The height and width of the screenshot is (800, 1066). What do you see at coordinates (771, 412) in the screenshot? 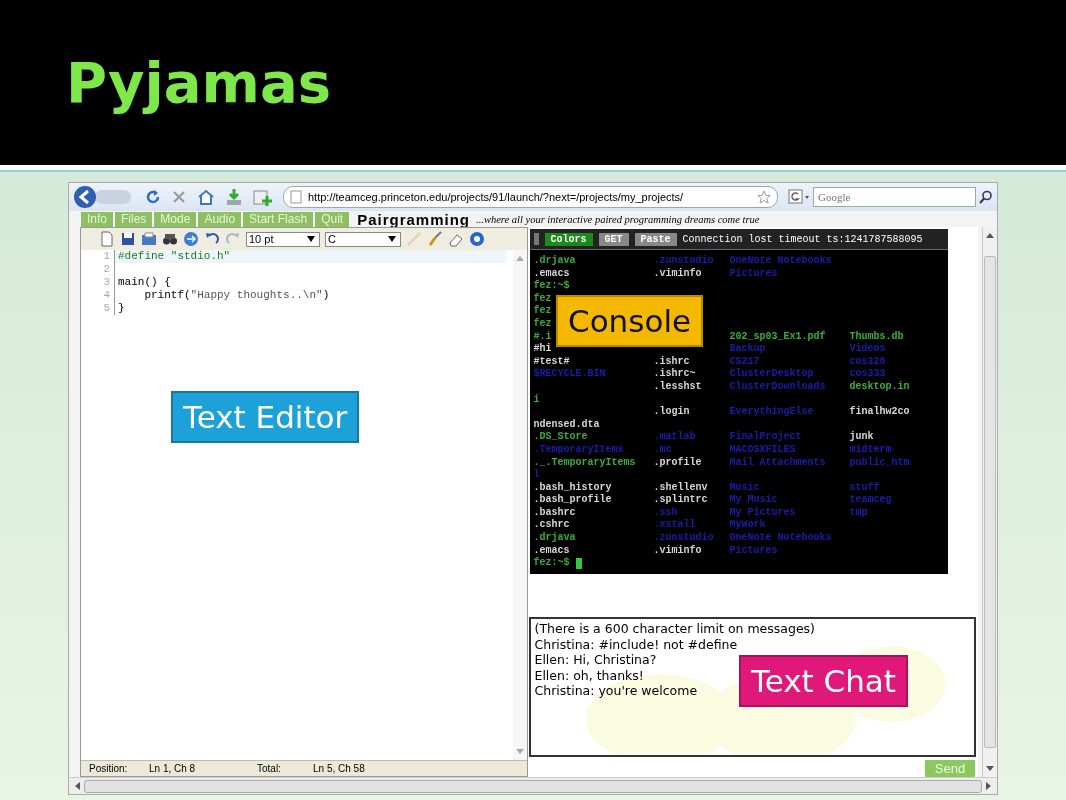
I see `console-text: EverythingElse` at bounding box center [771, 412].